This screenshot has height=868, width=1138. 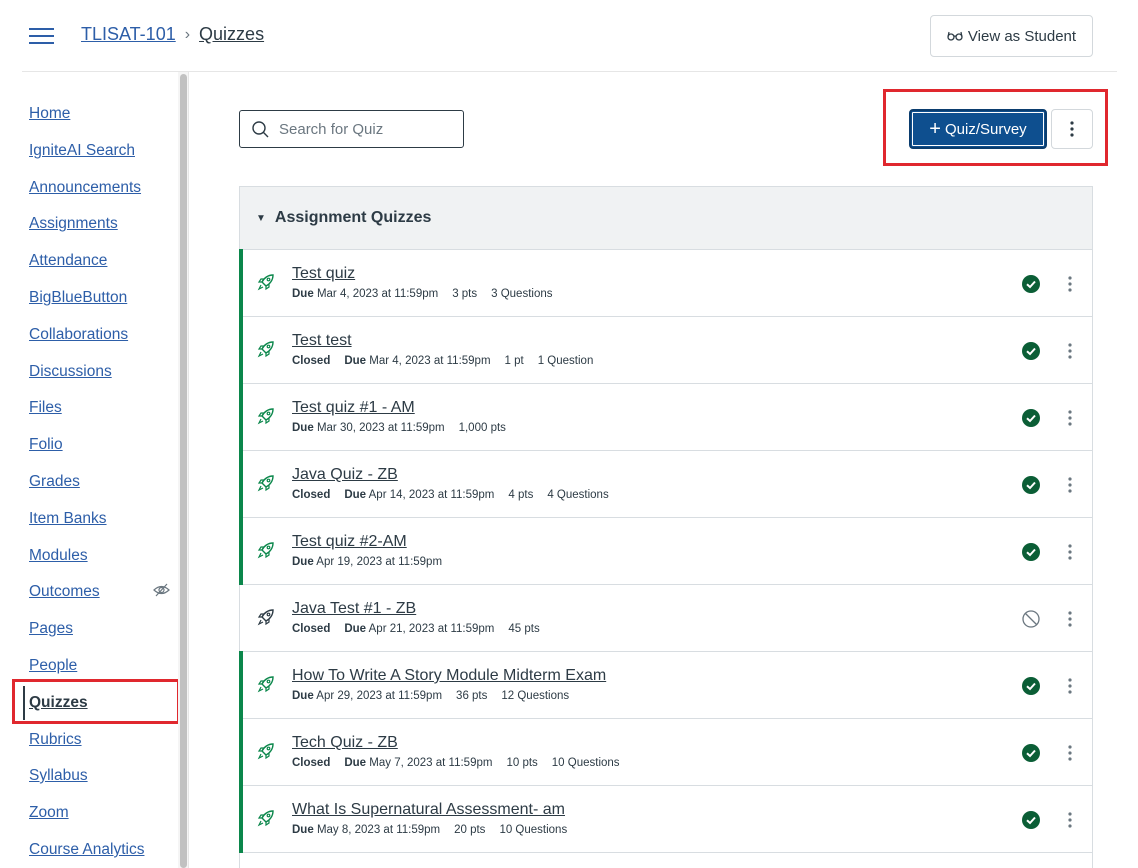 What do you see at coordinates (73, 224) in the screenshot?
I see `nav-assignments: Assignments` at bounding box center [73, 224].